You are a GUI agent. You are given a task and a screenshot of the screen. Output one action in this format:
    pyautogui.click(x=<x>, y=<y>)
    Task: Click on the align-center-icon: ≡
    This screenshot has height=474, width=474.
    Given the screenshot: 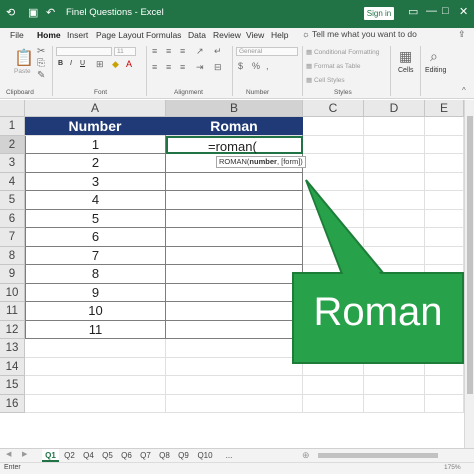 What is the action you would take?
    pyautogui.click(x=168, y=67)
    